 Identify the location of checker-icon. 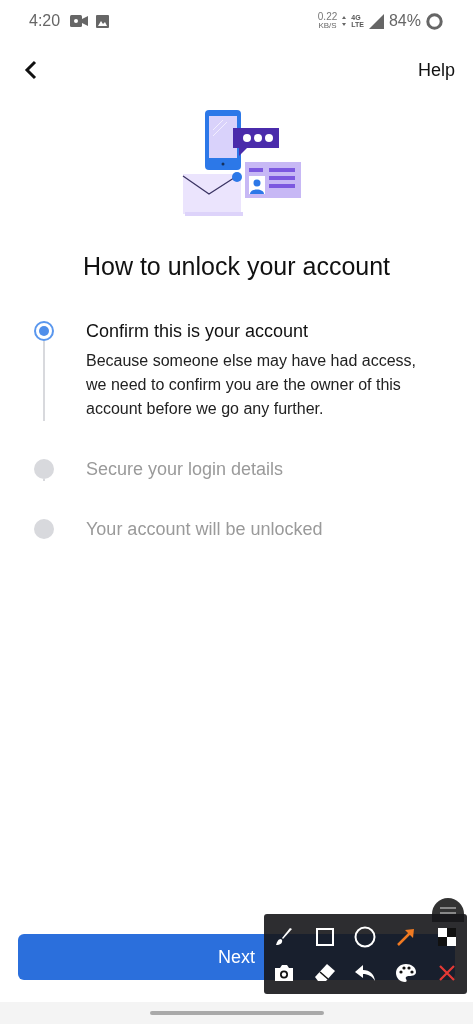
(446, 936).